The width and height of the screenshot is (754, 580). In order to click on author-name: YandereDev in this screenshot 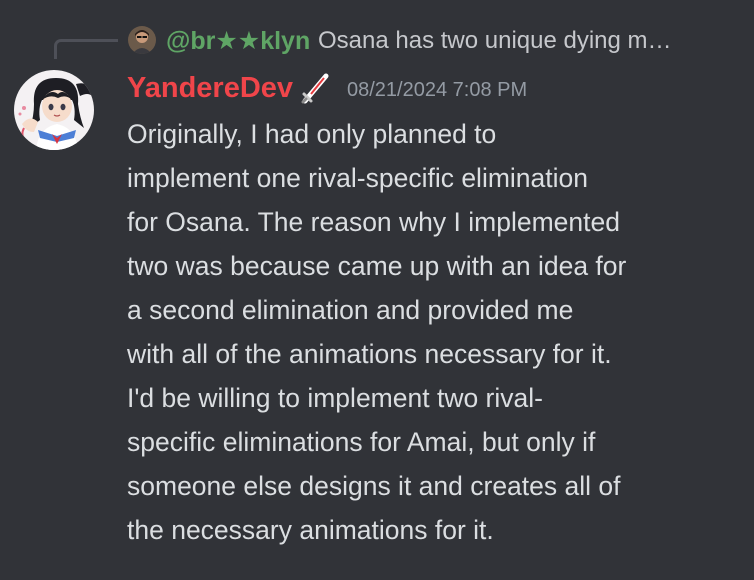, I will do `click(210, 88)`.